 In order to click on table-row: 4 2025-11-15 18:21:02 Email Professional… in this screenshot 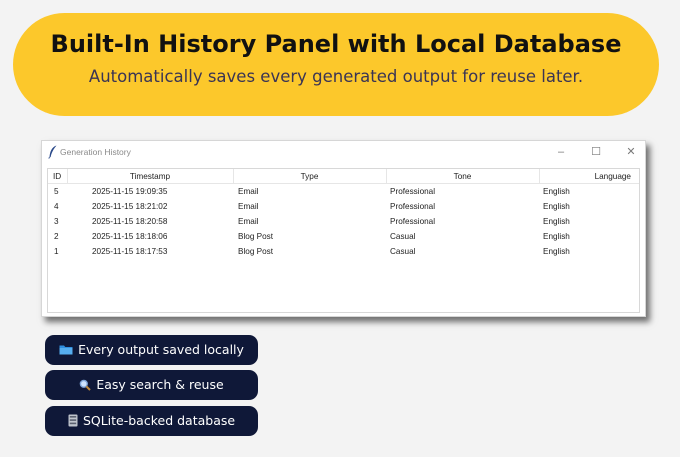, I will do `click(343, 206)`.